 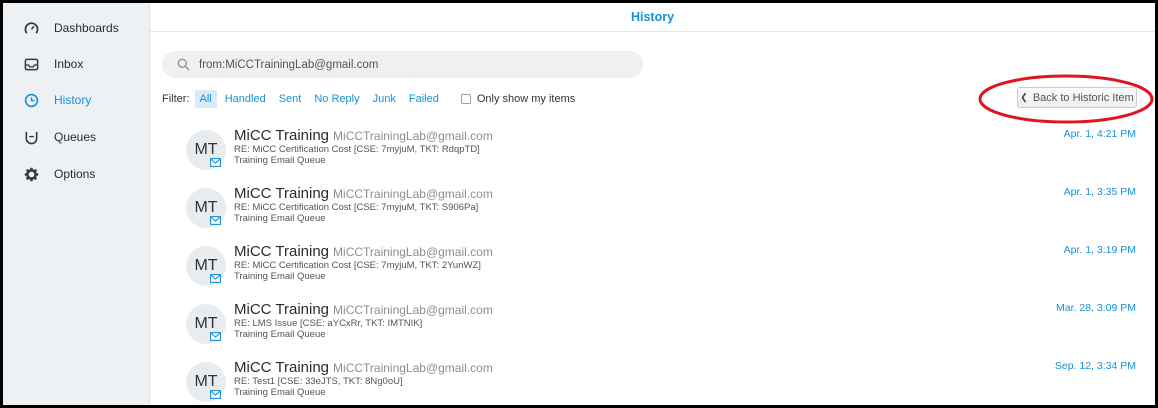 I want to click on header-bar: History, so click(x=652, y=17).